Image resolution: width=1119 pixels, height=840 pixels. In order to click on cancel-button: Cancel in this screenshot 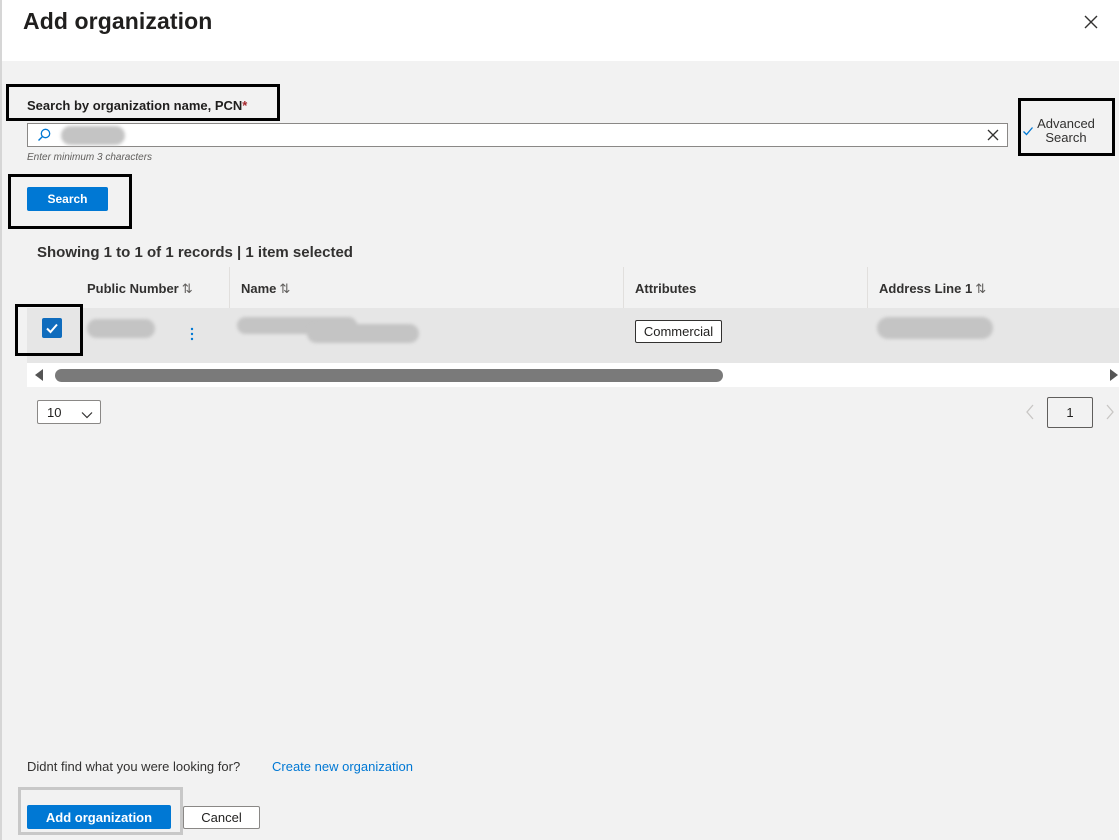, I will do `click(221, 817)`.